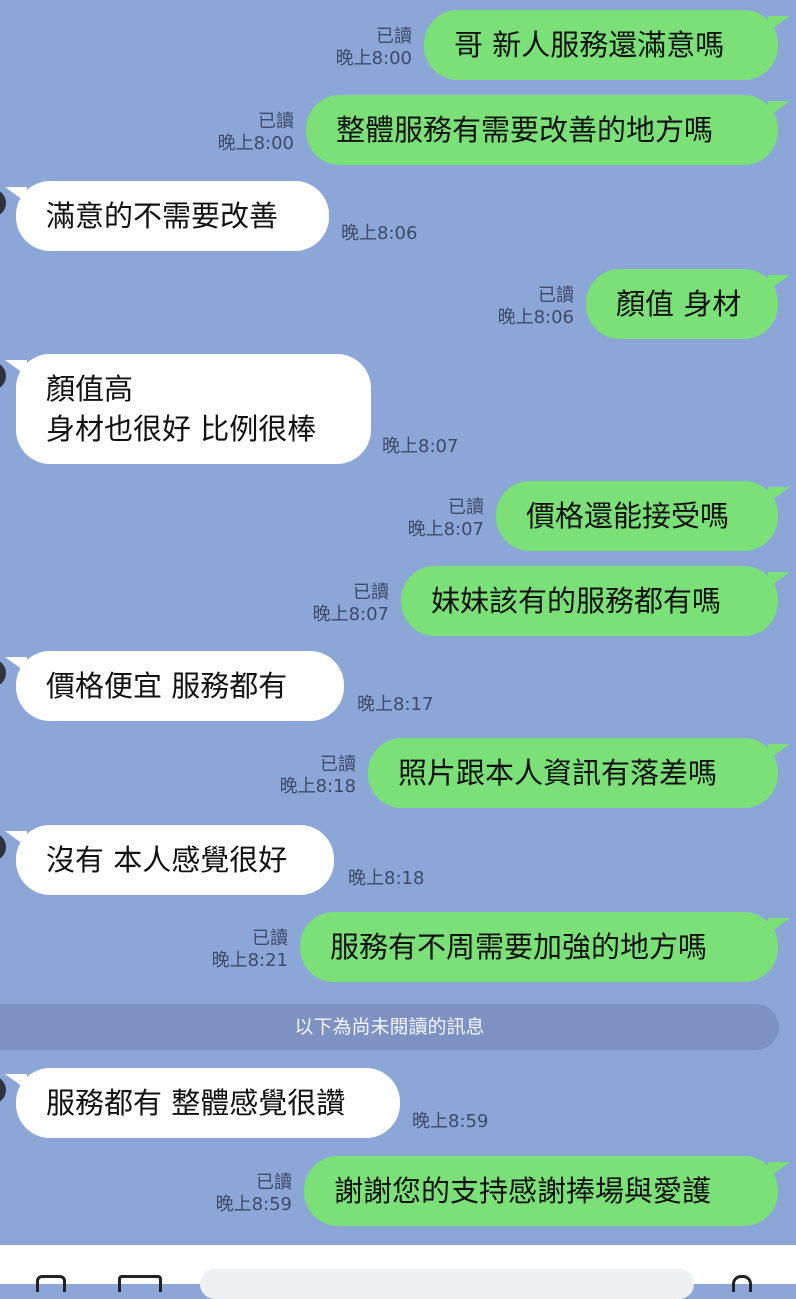 This screenshot has height=1299, width=796. Describe the element at coordinates (447, 1284) in the screenshot. I see `message-input` at that location.